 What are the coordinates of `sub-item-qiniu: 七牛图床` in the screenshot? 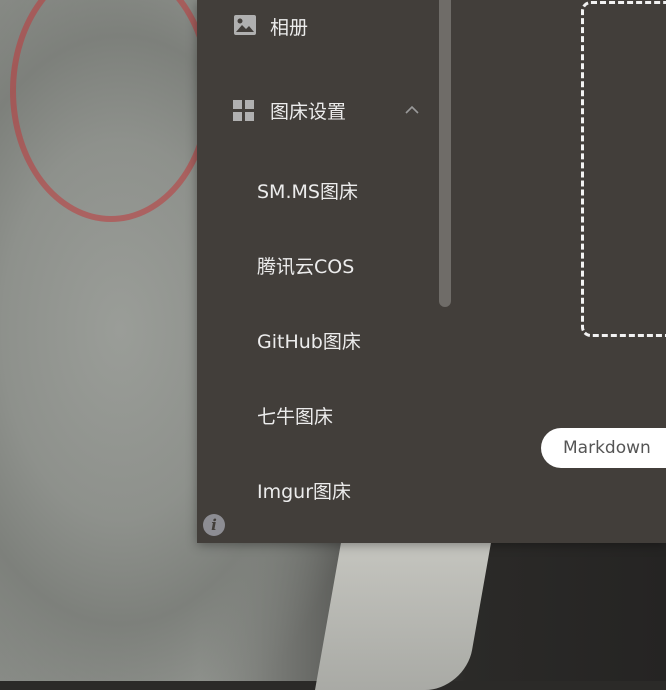 It's located at (295, 415).